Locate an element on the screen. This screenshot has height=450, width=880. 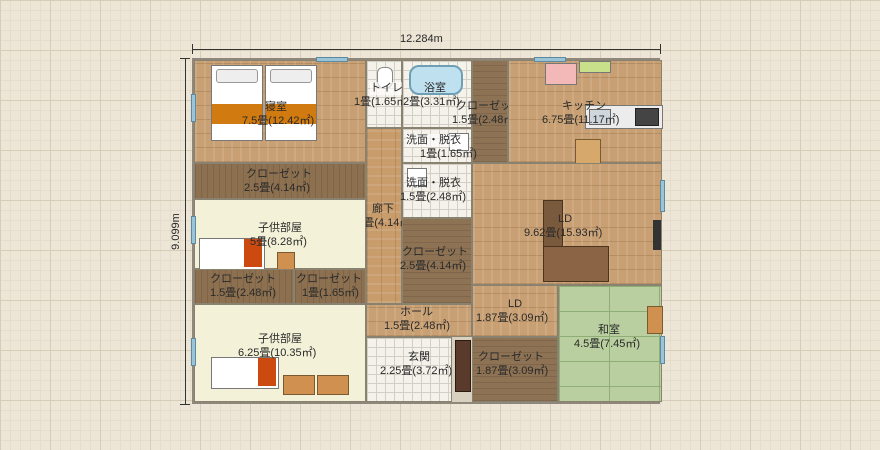
room-closet-kids-1-size: 1.5畳(2.48㎡) is located at coordinates (243, 293).